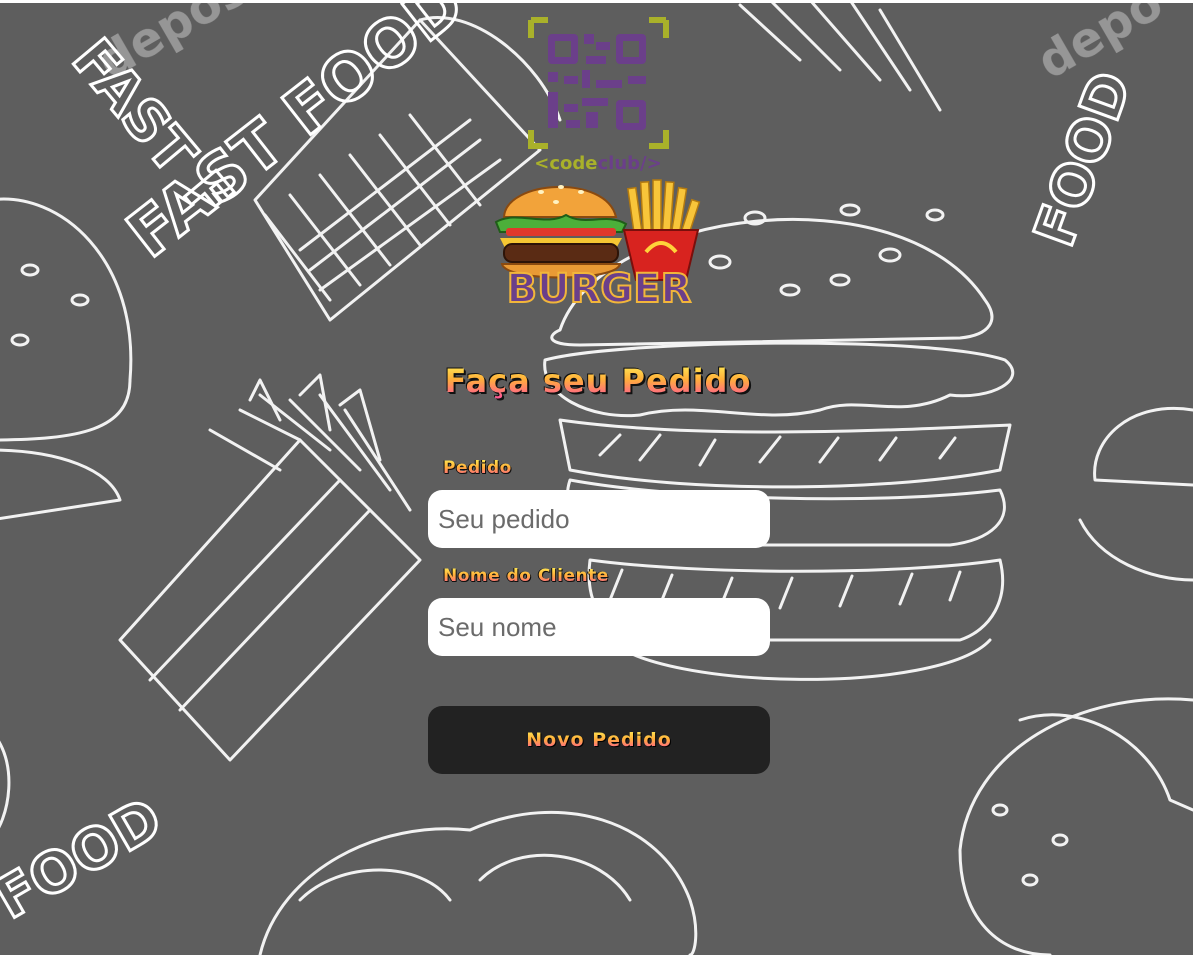  I want to click on codeclub-burger-logo: <codeclub/> BURGER, so click(597, 162).